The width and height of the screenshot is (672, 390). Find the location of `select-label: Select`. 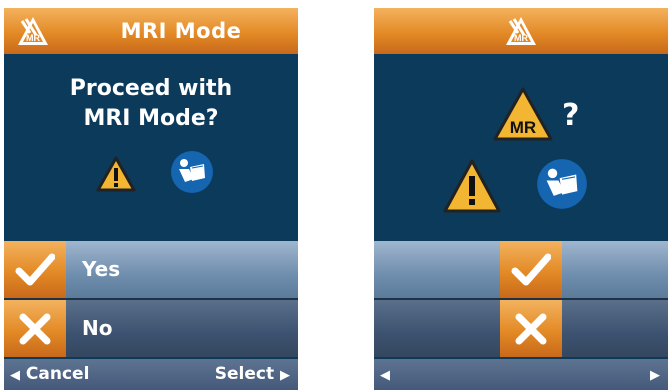

select-label: Select is located at coordinates (244, 374).